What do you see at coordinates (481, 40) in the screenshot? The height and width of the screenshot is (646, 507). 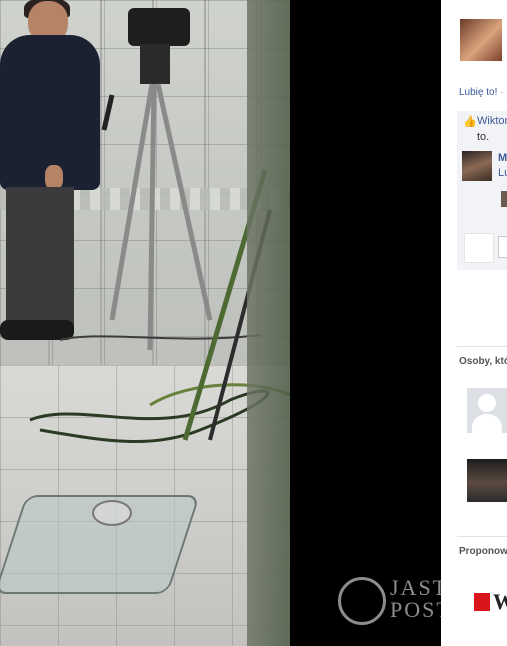 I see `page-avatar` at bounding box center [481, 40].